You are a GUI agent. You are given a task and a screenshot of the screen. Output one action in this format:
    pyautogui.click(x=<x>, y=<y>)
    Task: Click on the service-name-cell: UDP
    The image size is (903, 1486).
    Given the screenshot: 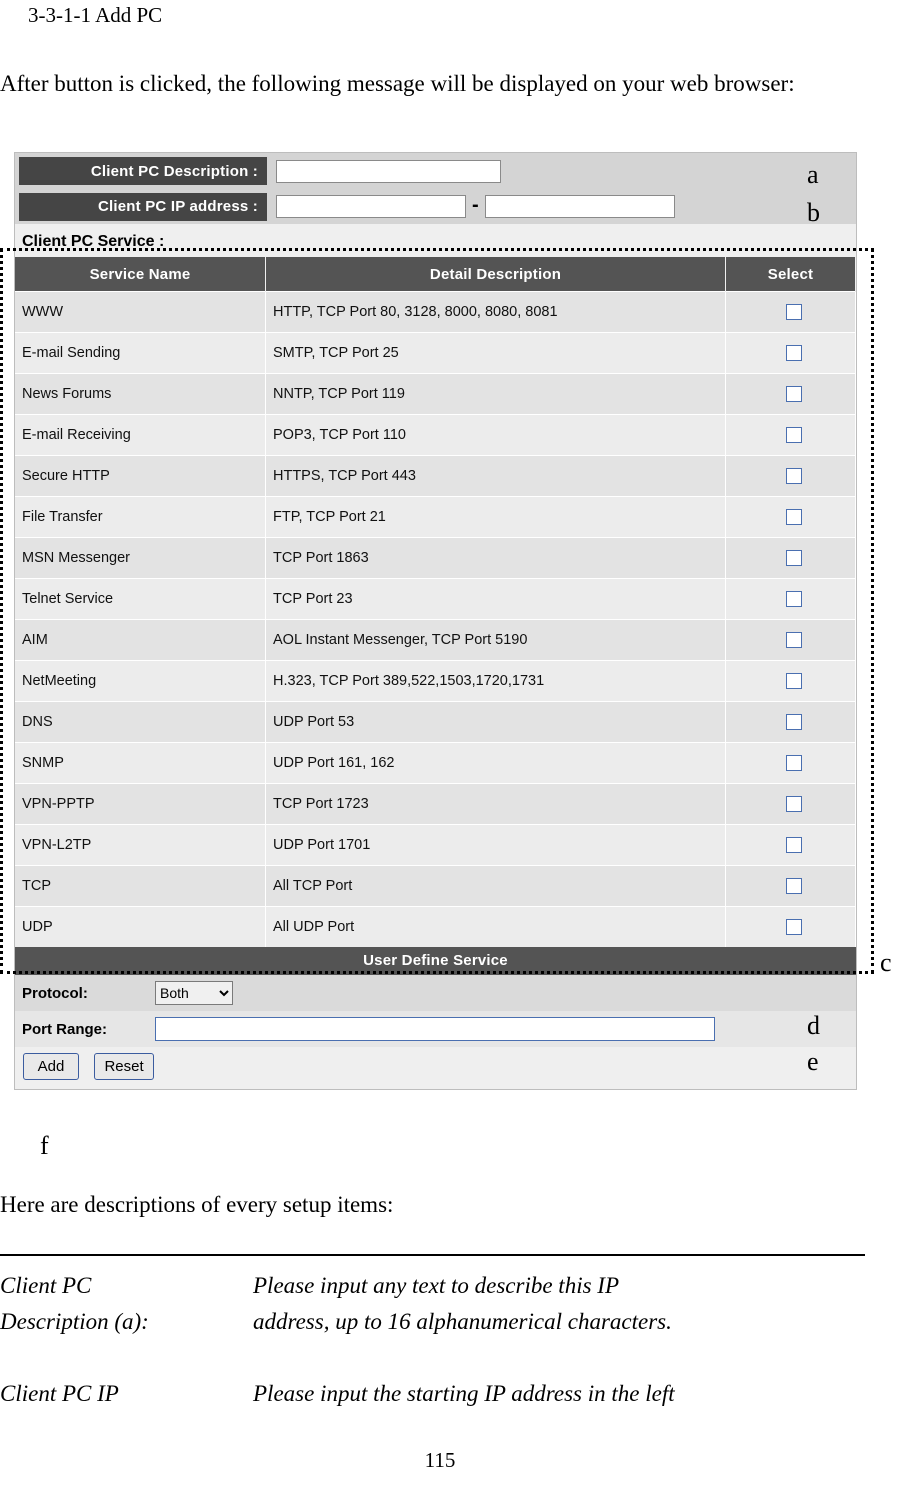 What is the action you would take?
    pyautogui.click(x=140, y=926)
    